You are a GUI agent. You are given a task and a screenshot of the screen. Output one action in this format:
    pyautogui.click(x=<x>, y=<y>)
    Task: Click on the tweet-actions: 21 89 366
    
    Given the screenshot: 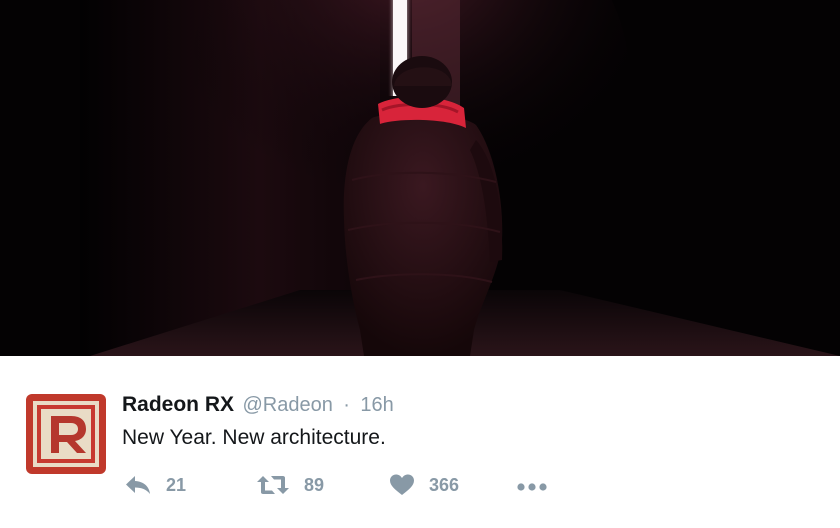 What is the action you would take?
    pyautogui.click(x=420, y=485)
    